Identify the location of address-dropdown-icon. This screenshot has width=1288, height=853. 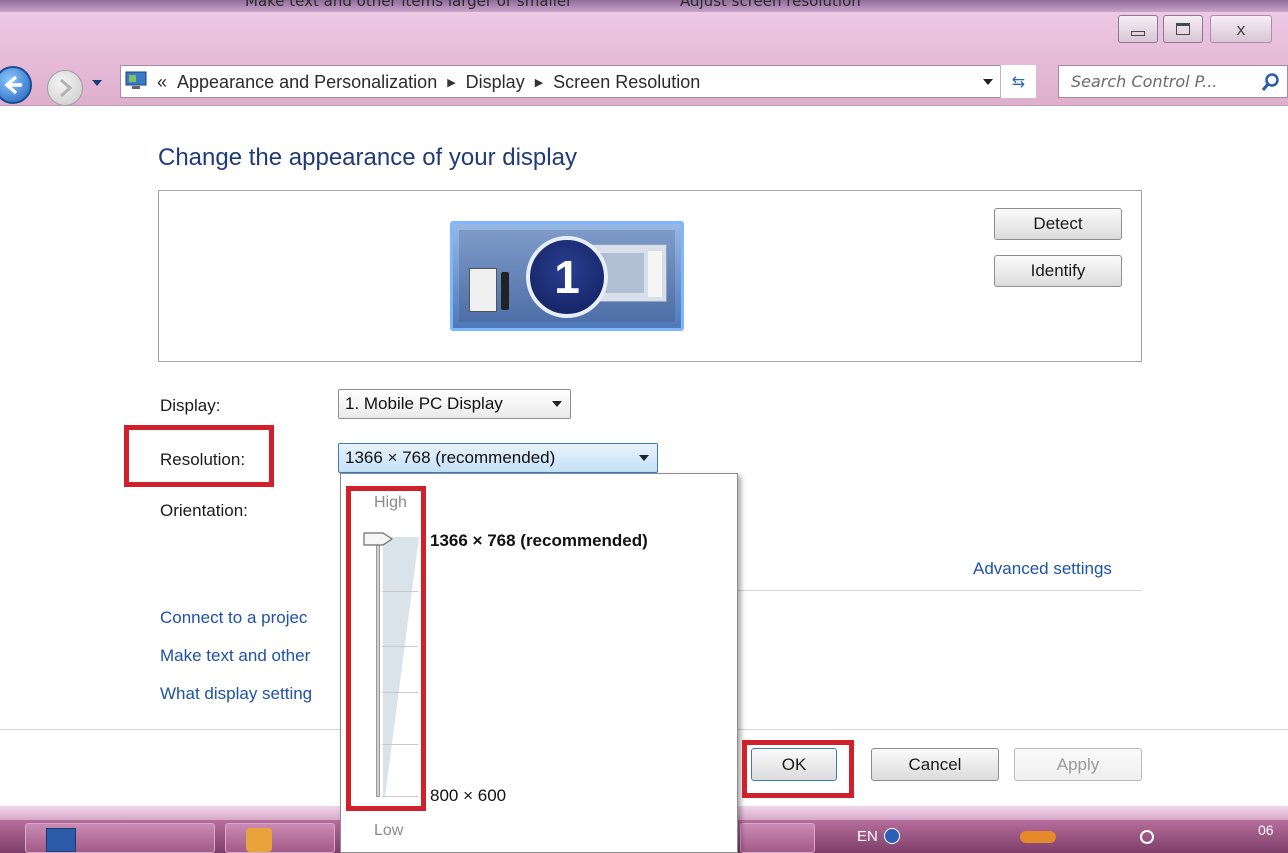
(988, 82).